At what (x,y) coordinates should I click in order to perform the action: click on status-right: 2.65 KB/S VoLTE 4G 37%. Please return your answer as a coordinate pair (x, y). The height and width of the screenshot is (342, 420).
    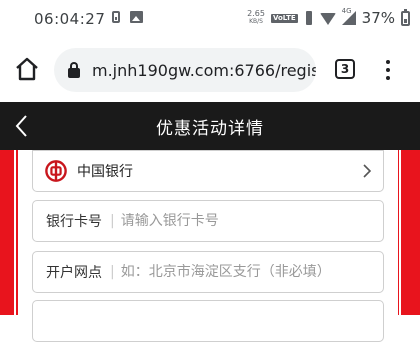
    Looking at the image, I should click on (328, 17).